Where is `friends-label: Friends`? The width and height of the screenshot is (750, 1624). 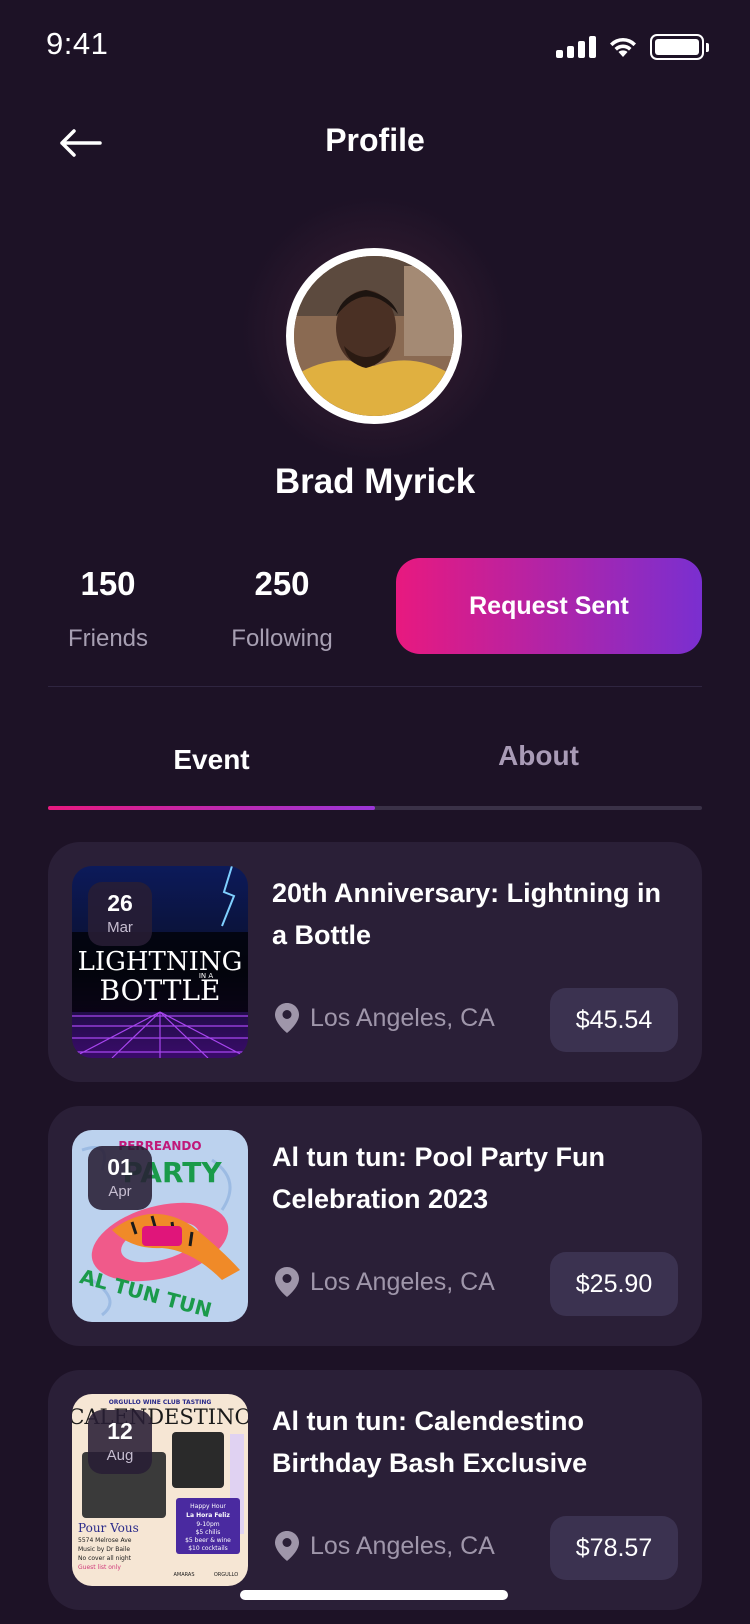 friends-label: Friends is located at coordinates (108, 638).